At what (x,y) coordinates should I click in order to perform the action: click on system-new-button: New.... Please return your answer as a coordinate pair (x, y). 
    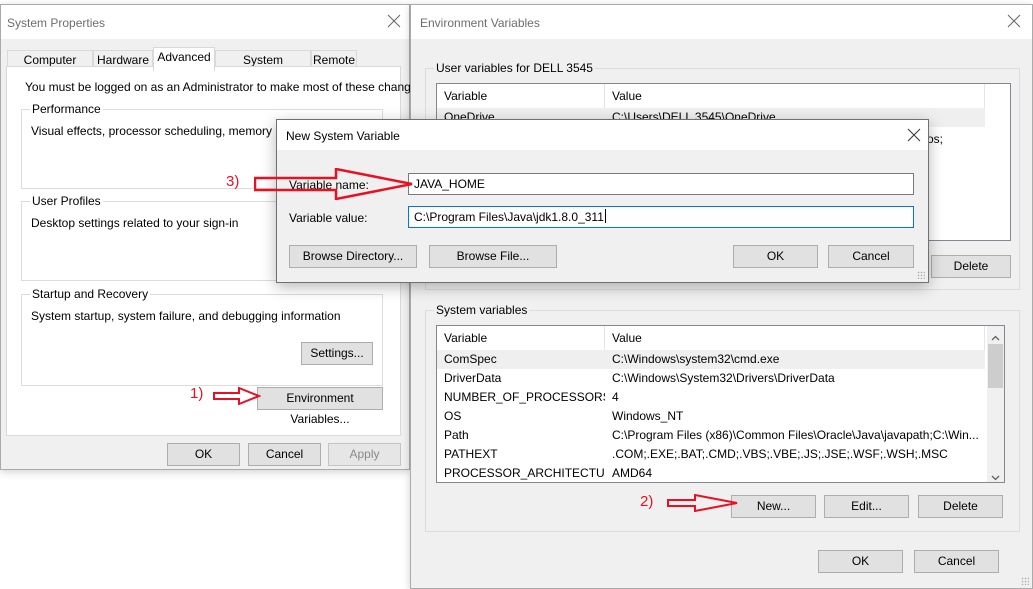
    Looking at the image, I should click on (773, 506).